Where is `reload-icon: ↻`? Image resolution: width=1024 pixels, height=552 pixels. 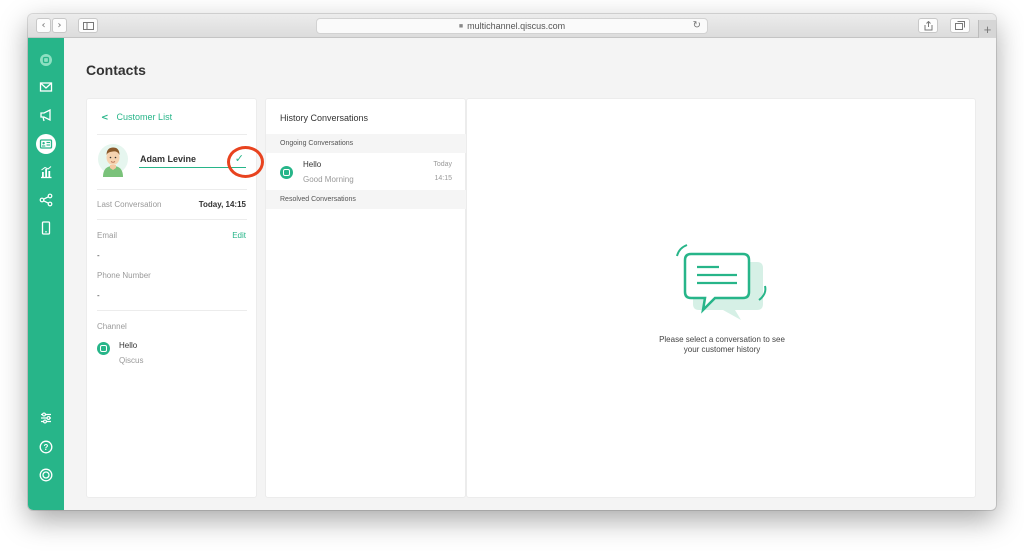 reload-icon: ↻ is located at coordinates (697, 25).